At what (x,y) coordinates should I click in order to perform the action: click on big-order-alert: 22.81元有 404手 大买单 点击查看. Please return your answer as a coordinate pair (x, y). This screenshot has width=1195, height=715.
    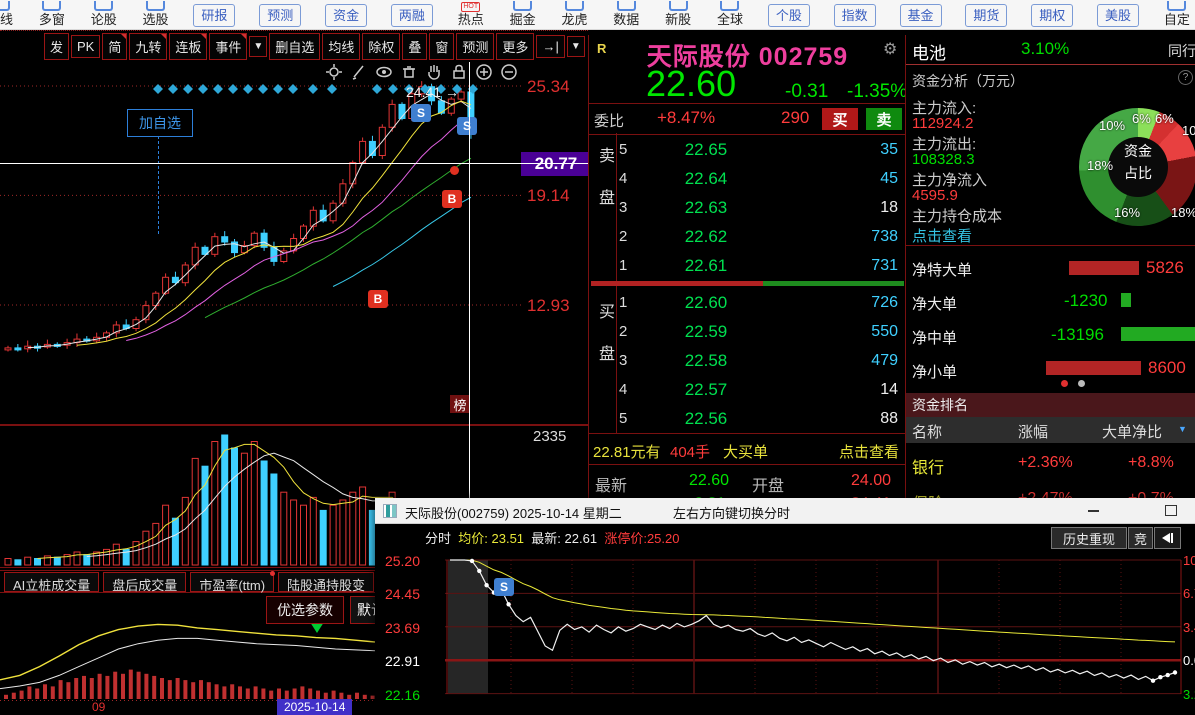
    Looking at the image, I should click on (747, 450).